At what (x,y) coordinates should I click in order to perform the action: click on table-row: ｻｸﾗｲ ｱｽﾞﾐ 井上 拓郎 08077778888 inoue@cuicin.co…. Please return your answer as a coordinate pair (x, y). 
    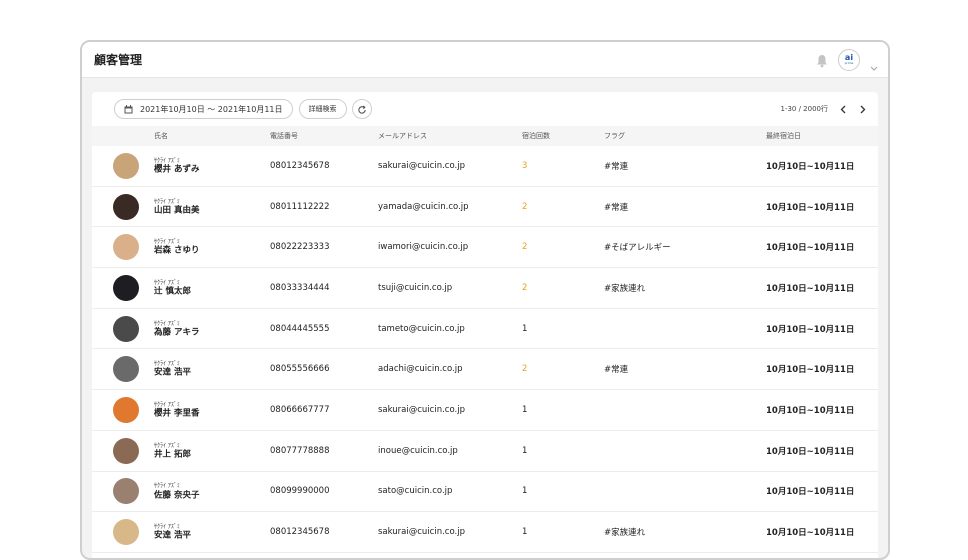
    Looking at the image, I should click on (485, 451).